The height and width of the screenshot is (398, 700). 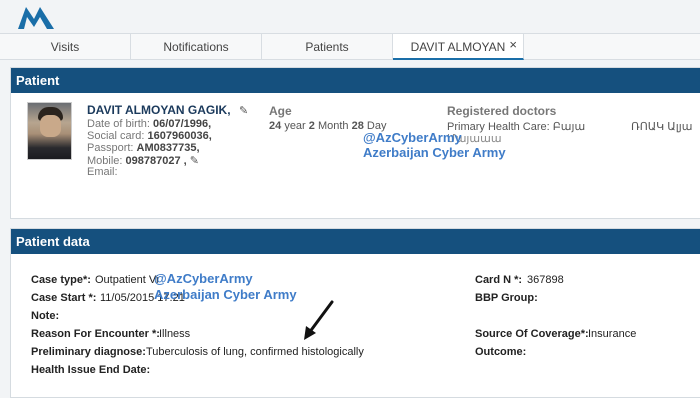 What do you see at coordinates (350, 16) in the screenshot?
I see `top-bar` at bounding box center [350, 16].